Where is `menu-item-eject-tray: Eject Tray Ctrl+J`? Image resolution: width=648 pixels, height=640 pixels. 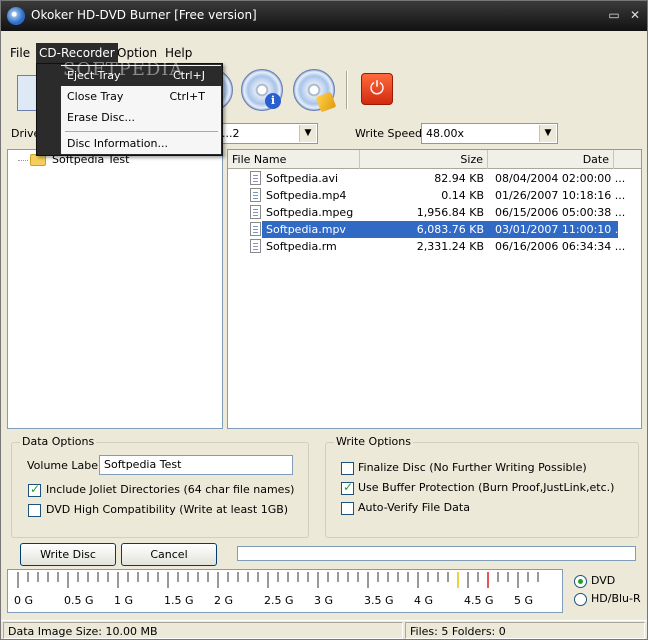
menu-item-eject-tray: Eject Tray Ctrl+J is located at coordinates (141, 76).